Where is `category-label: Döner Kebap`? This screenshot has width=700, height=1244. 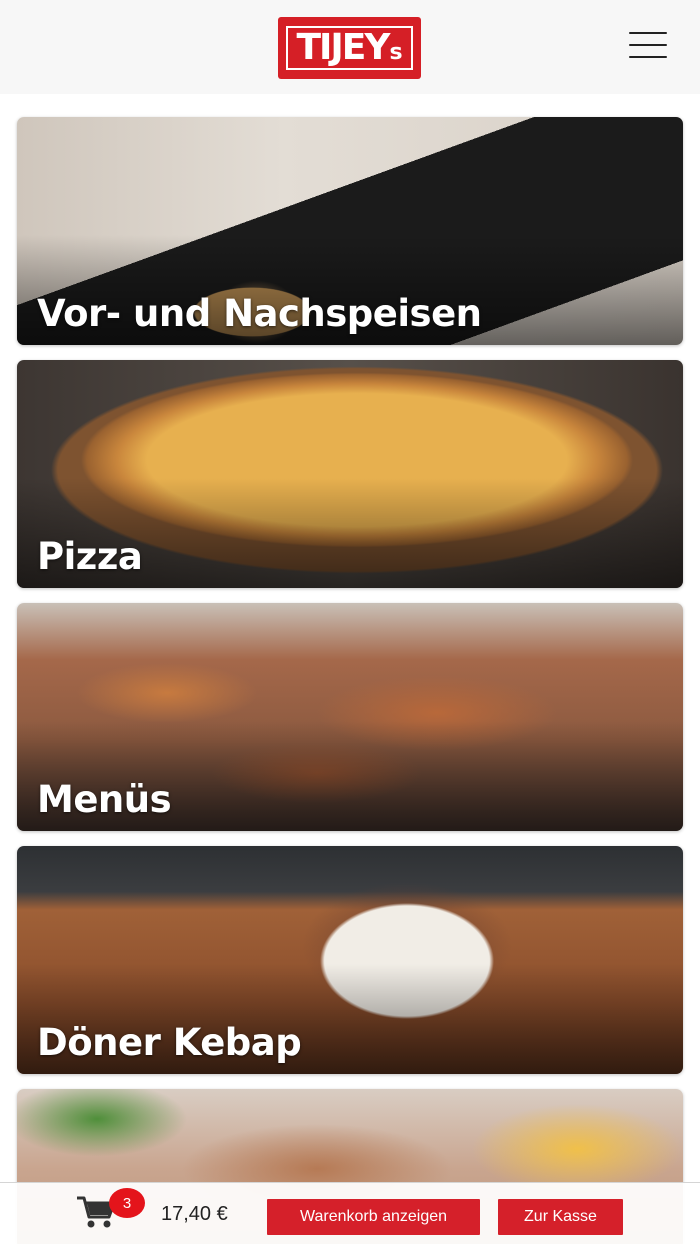
category-label: Döner Kebap is located at coordinates (169, 1042).